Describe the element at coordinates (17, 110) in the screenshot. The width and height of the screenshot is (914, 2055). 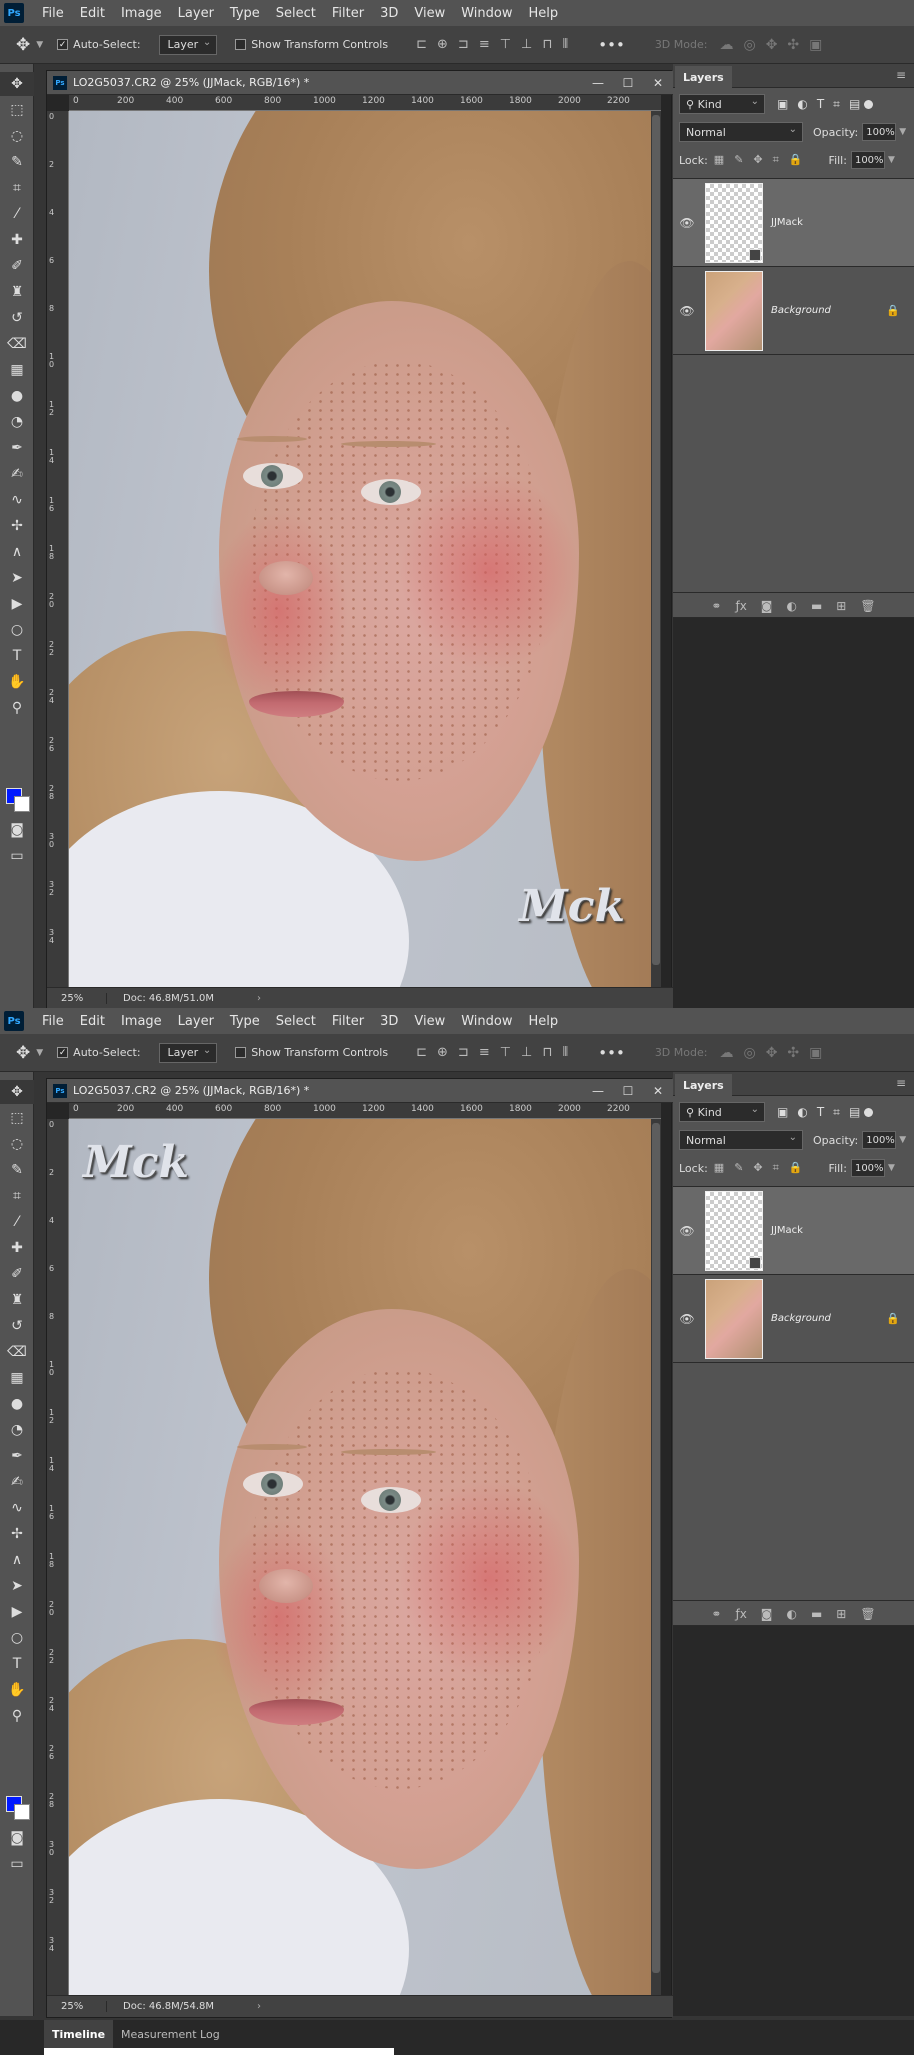
I see `marquee-tool-icon: ⬚` at that location.